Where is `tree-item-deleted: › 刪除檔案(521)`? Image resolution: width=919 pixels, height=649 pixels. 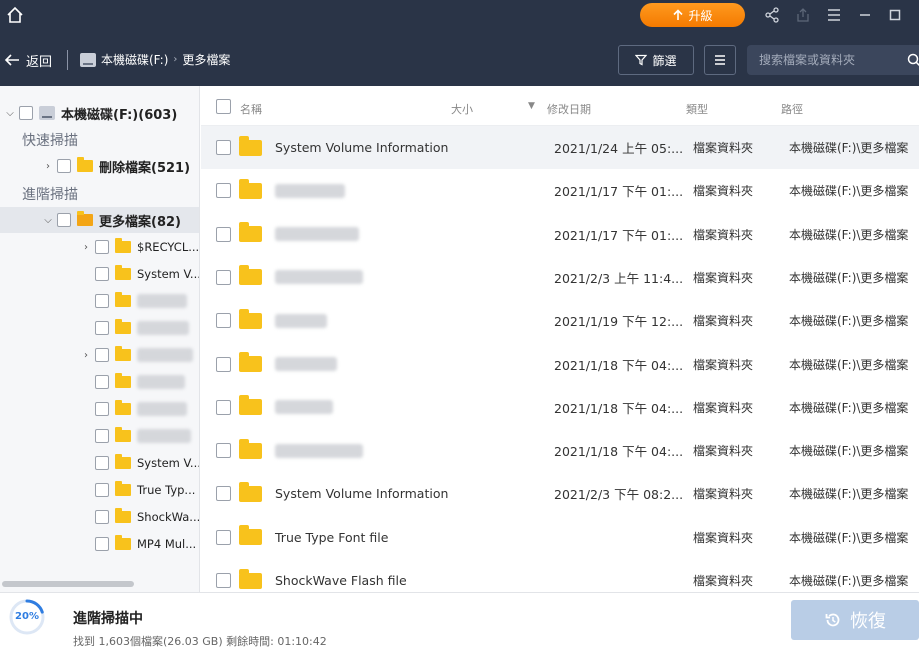 tree-item-deleted: › 刪除檔案(521) is located at coordinates (116, 166).